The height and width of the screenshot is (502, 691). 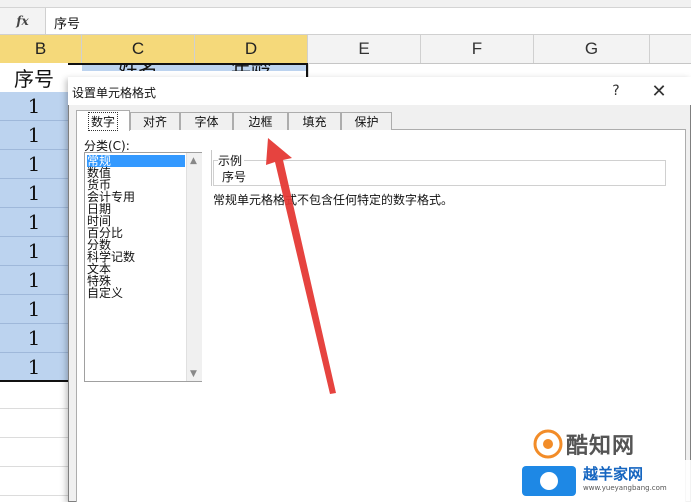 What do you see at coordinates (345, 21) in the screenshot?
I see `formula-bar` at bounding box center [345, 21].